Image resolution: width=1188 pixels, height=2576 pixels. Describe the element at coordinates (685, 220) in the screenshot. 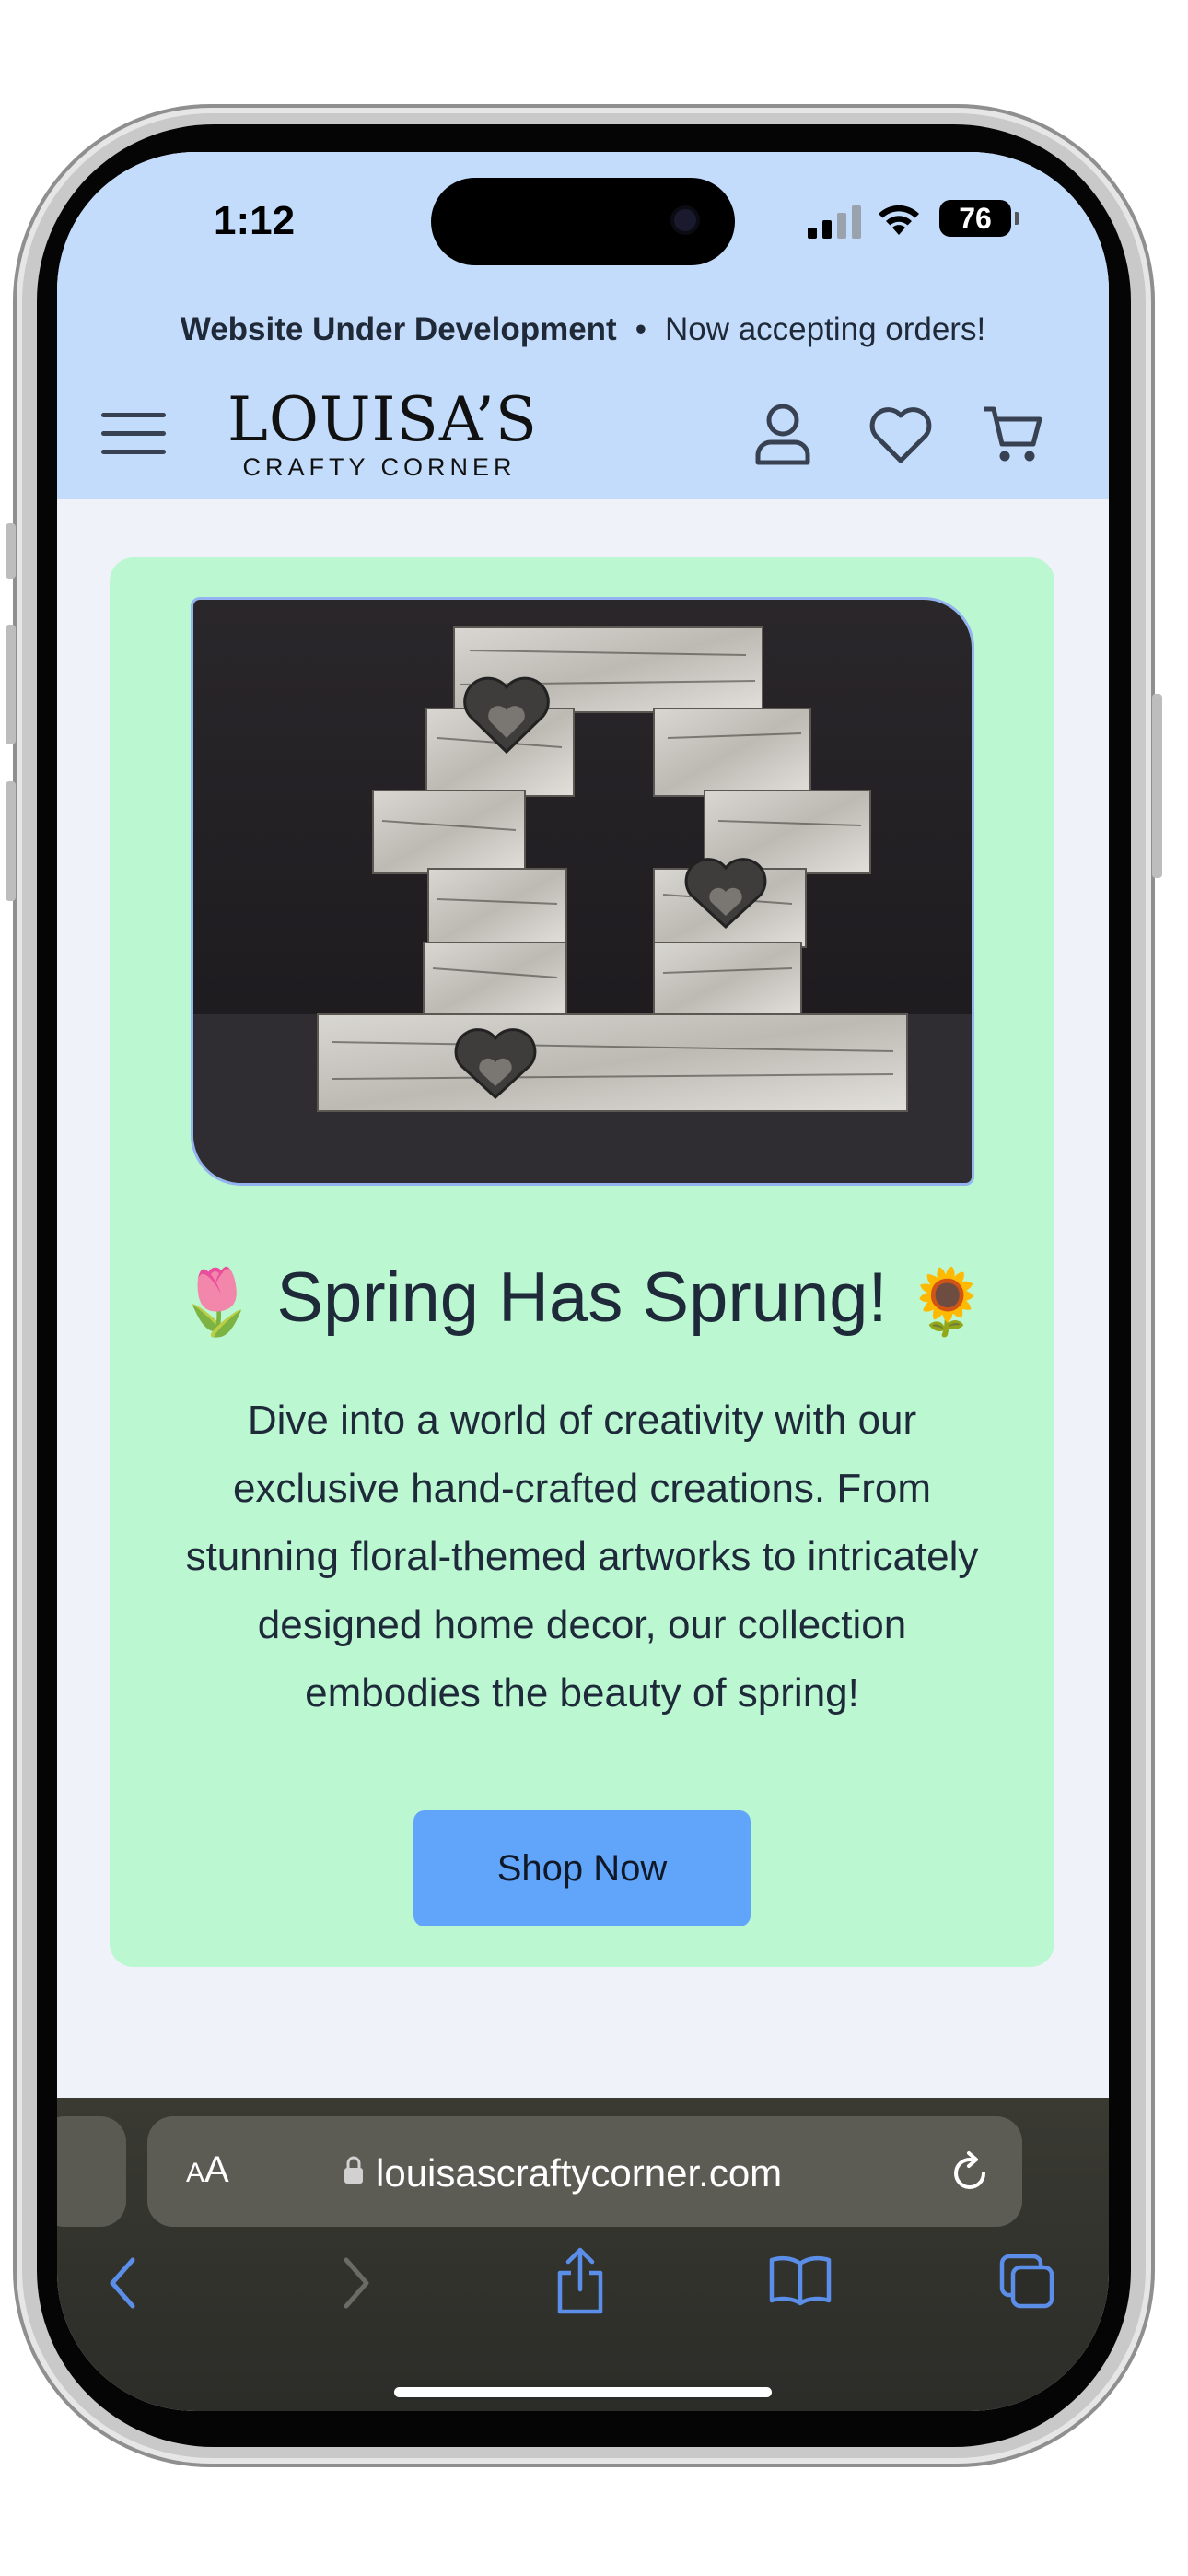

I see `camera-icon` at that location.